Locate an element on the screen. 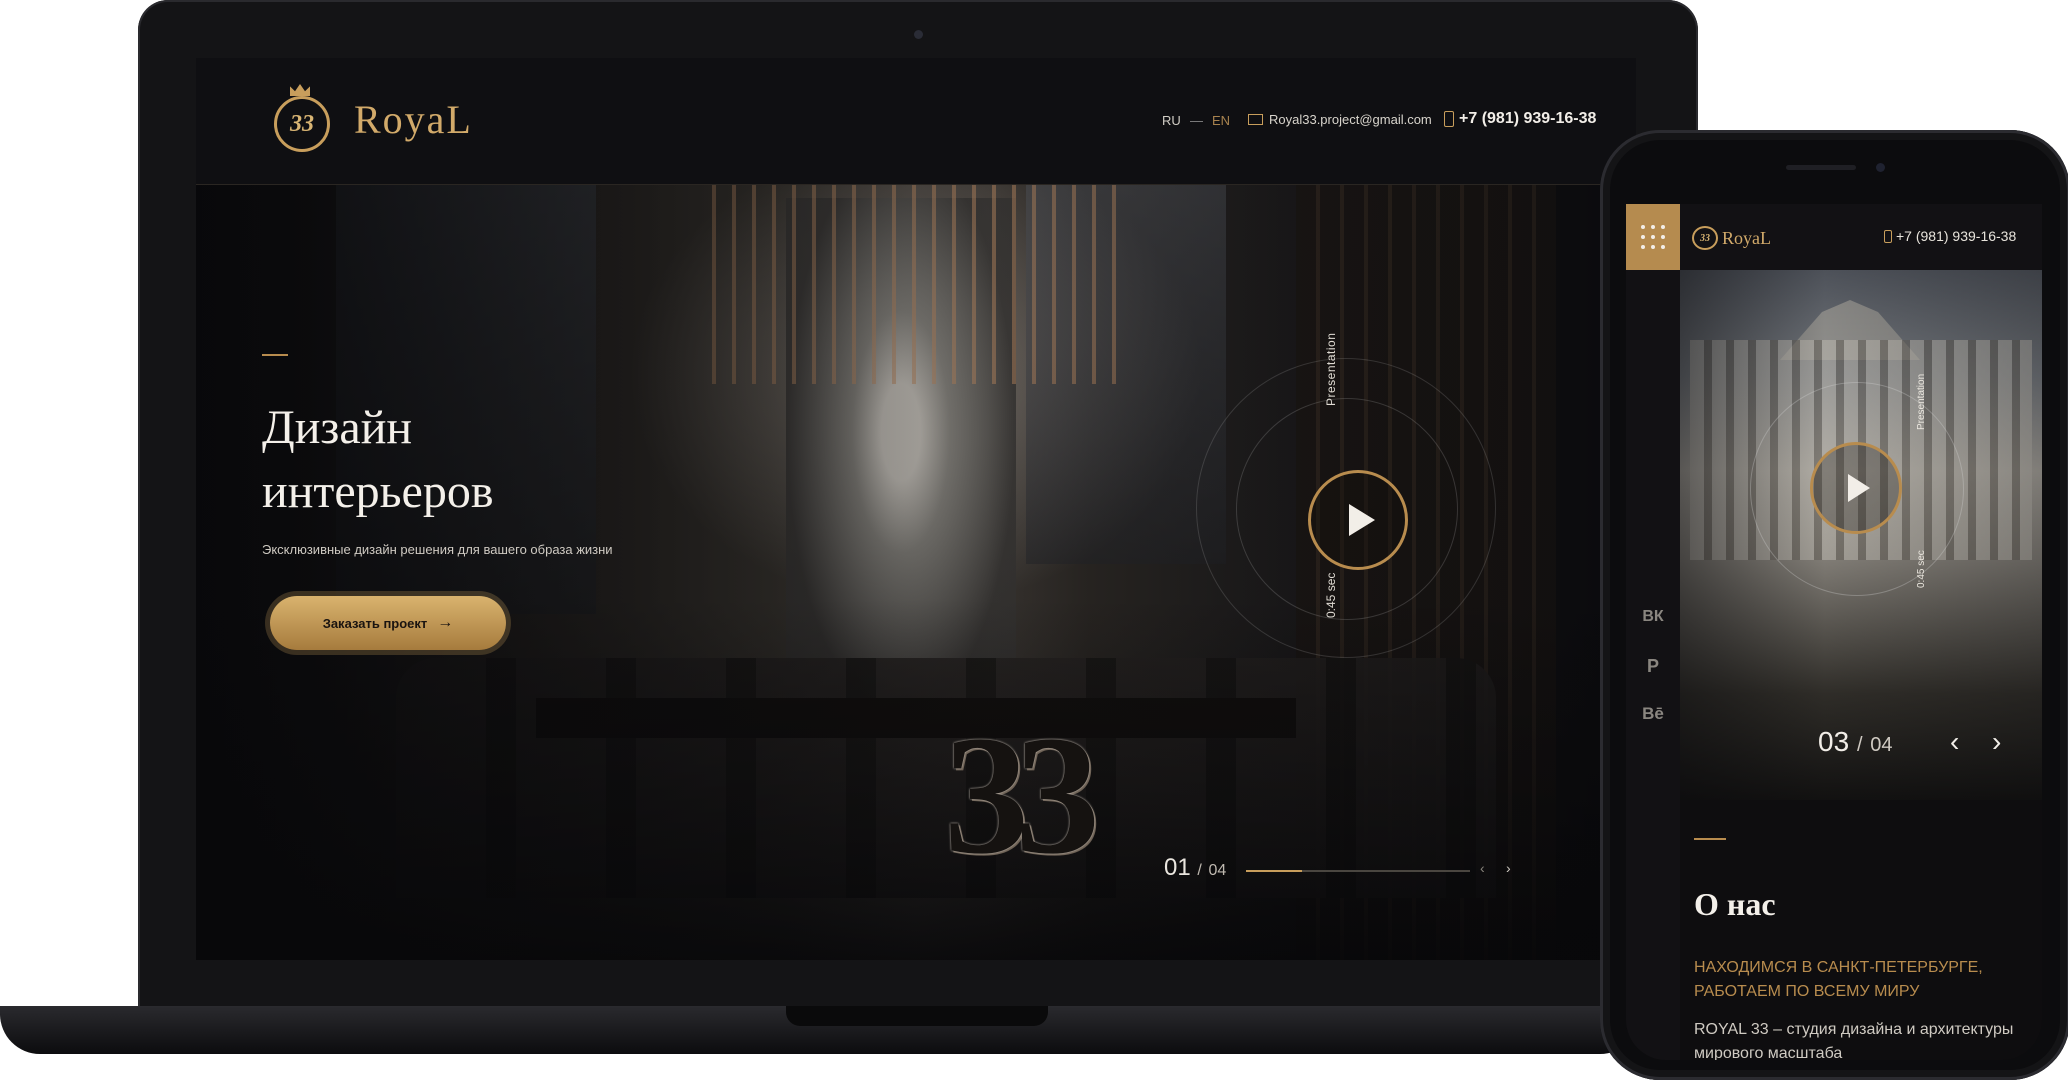  play-button is located at coordinates (1358, 520).